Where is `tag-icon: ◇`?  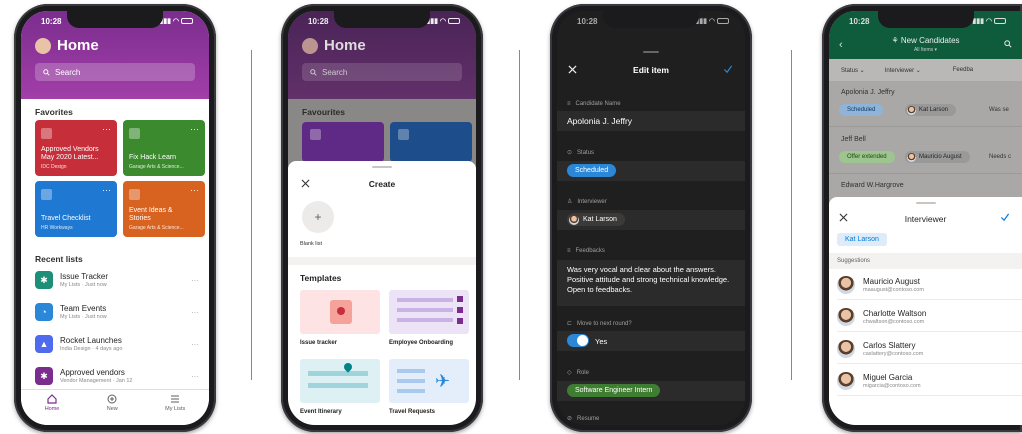 tag-icon: ◇ is located at coordinates (569, 373).